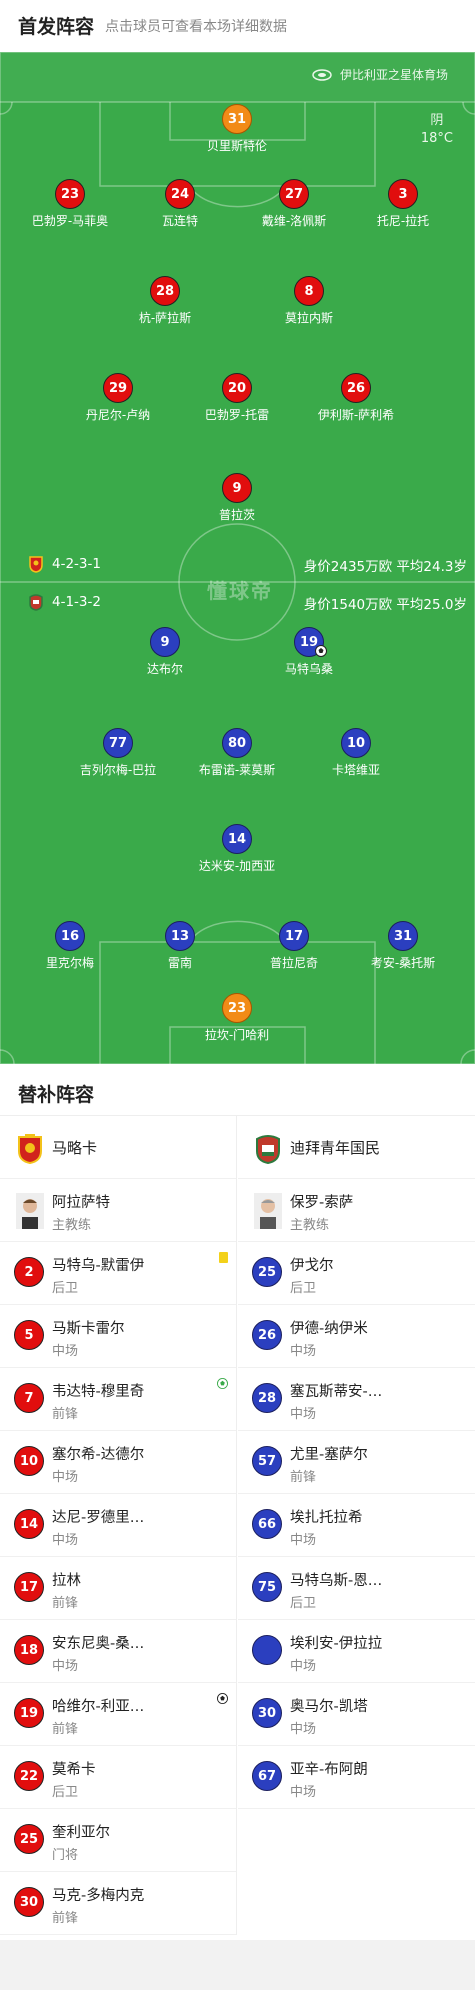 The width and height of the screenshot is (475, 1990). Describe the element at coordinates (29, 1524) in the screenshot. I see `player-number: 14` at that location.